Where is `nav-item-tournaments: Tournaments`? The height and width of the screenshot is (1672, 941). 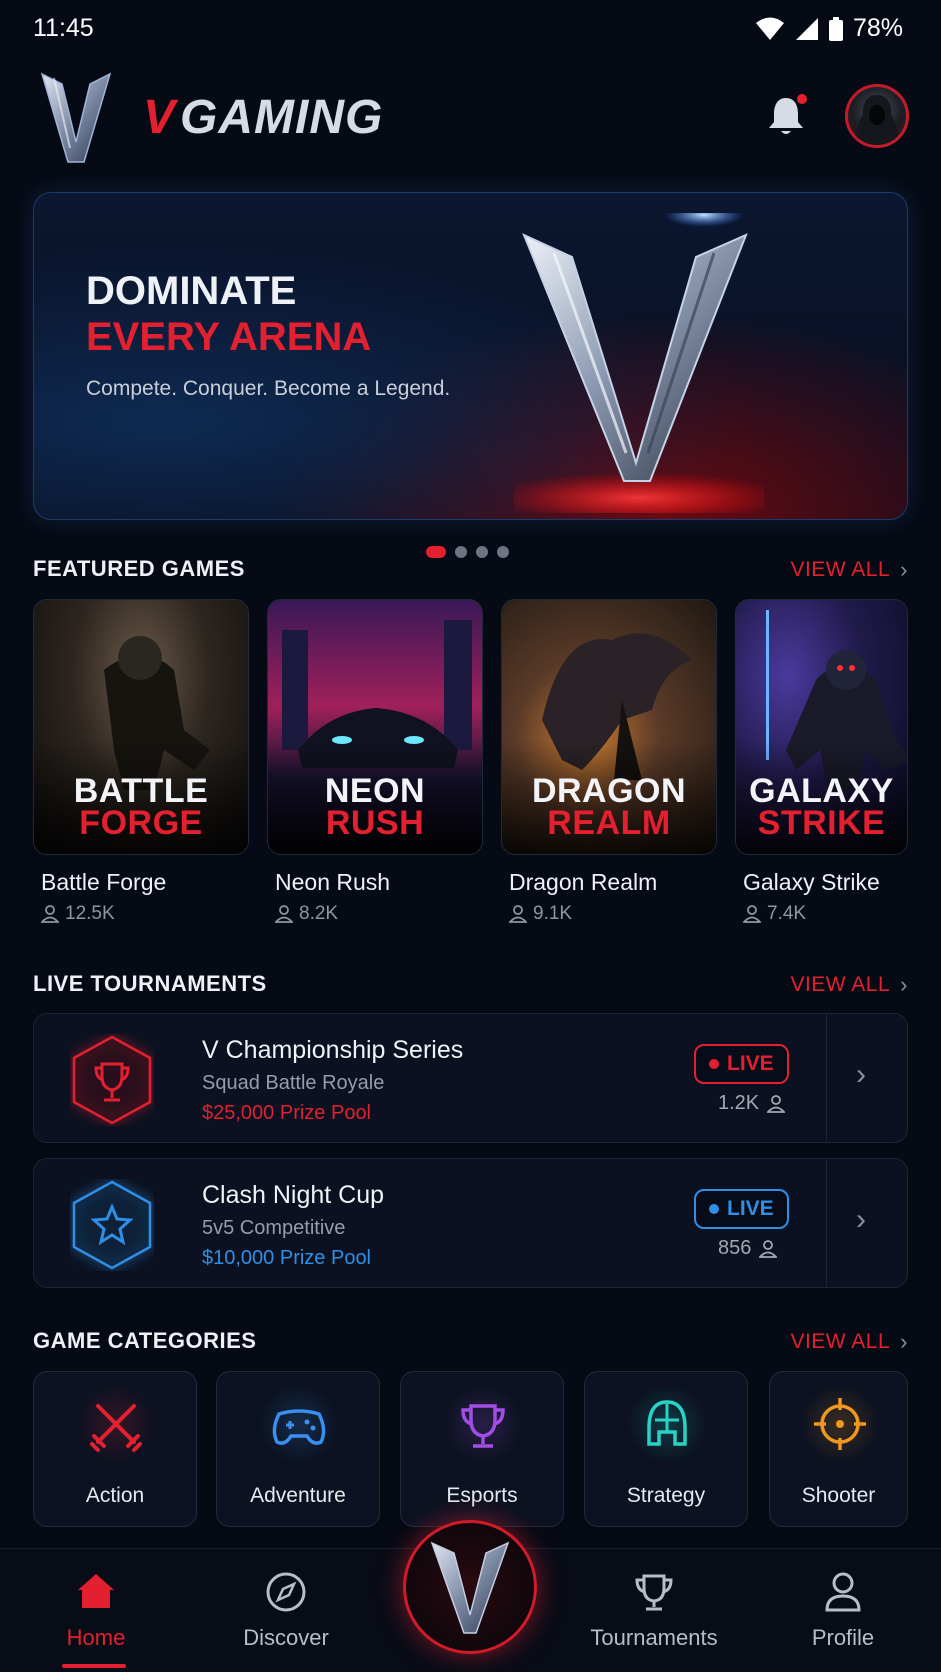
nav-item-tournaments: Tournaments is located at coordinates (654, 1610).